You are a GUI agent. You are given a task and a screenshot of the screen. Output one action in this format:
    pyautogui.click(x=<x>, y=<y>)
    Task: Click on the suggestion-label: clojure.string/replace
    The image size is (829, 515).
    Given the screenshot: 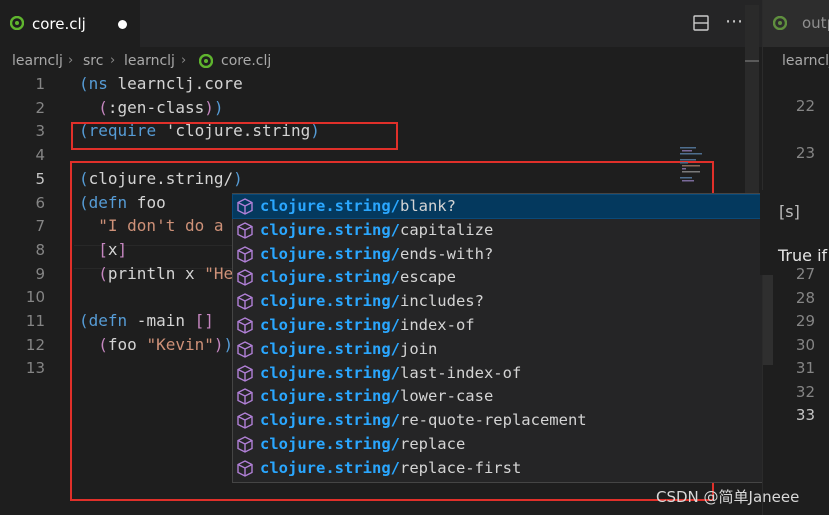 What is the action you would take?
    pyautogui.click(x=362, y=444)
    